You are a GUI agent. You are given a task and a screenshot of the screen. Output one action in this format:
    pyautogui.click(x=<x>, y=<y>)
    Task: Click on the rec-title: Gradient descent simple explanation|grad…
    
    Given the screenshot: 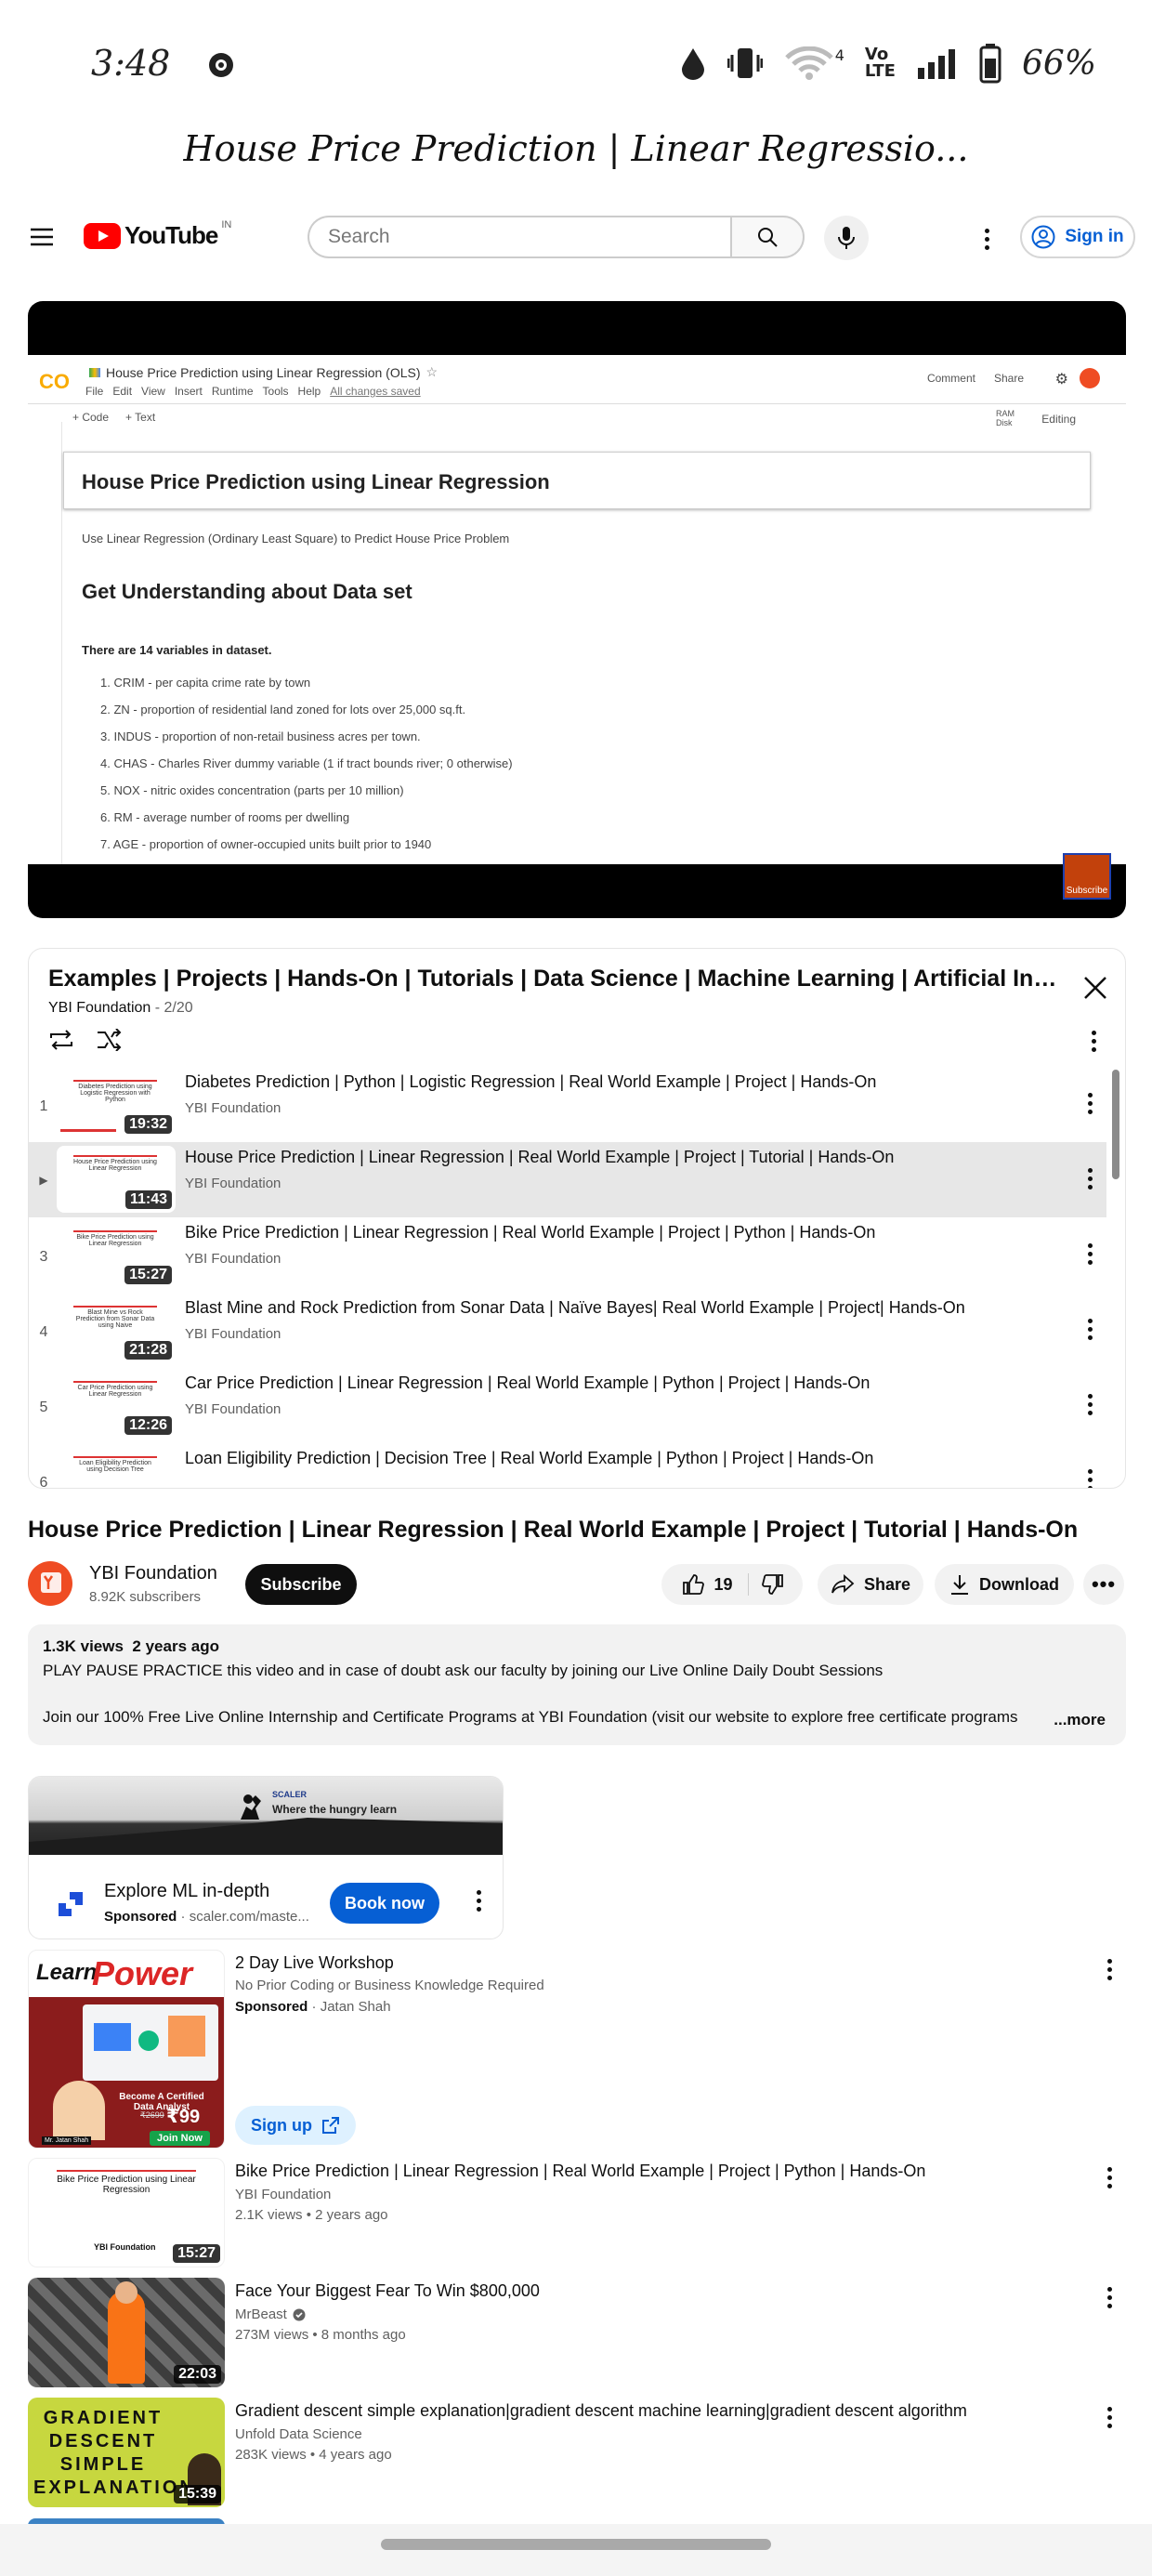 What is the action you would take?
    pyautogui.click(x=601, y=2410)
    